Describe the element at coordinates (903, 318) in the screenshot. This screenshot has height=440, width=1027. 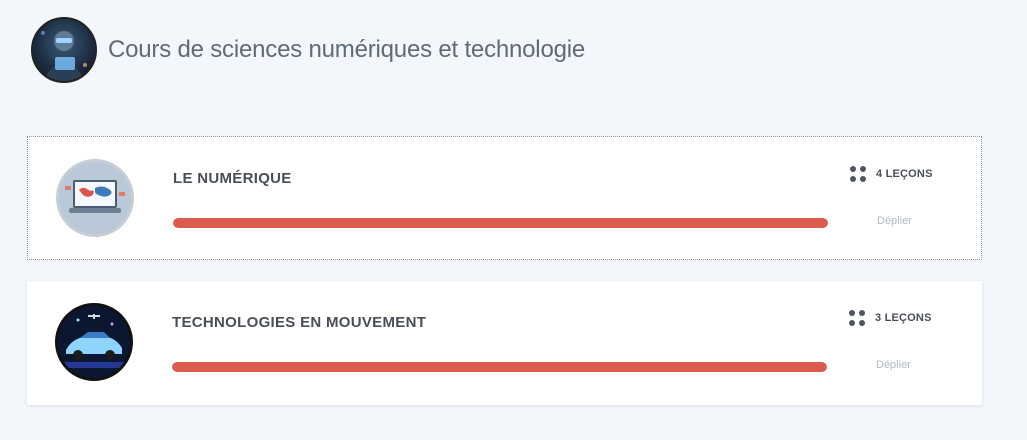
I see `lesson-count-label: 3 LEÇONS` at that location.